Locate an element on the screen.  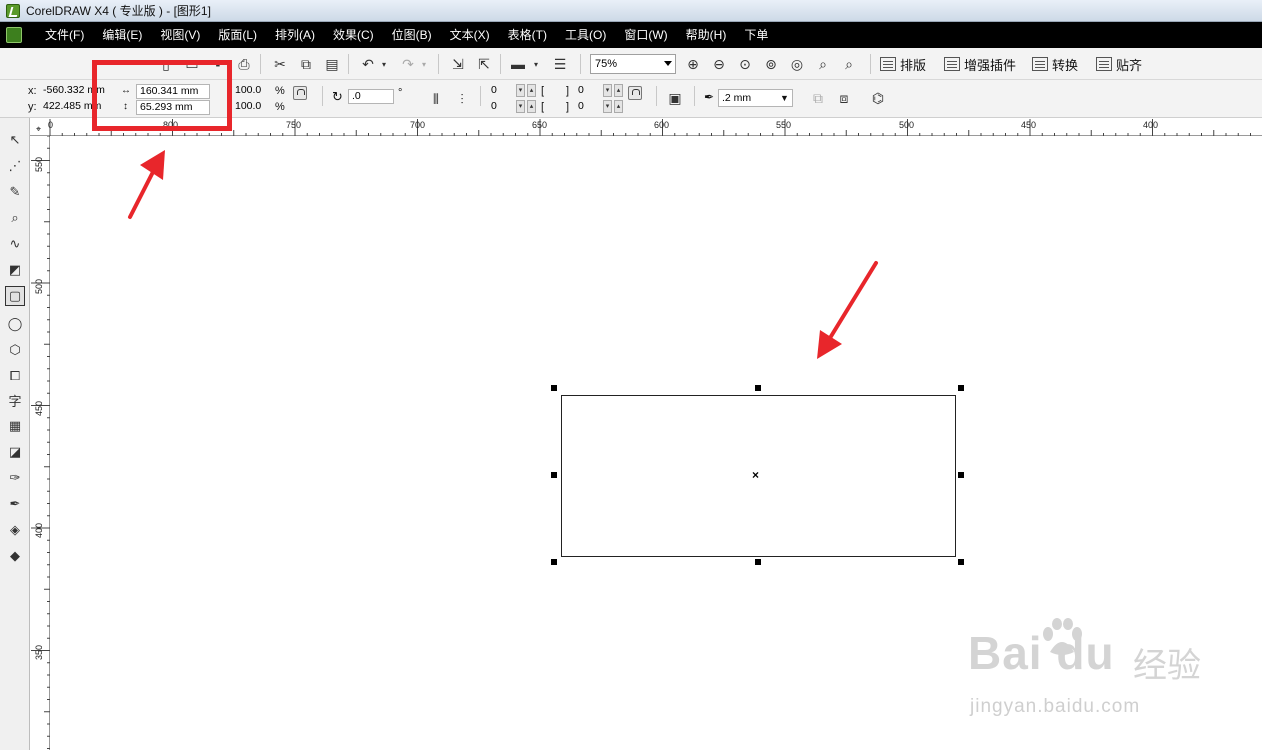
mirror-vertical-icon: ⫶ is located at coordinates (462, 99).